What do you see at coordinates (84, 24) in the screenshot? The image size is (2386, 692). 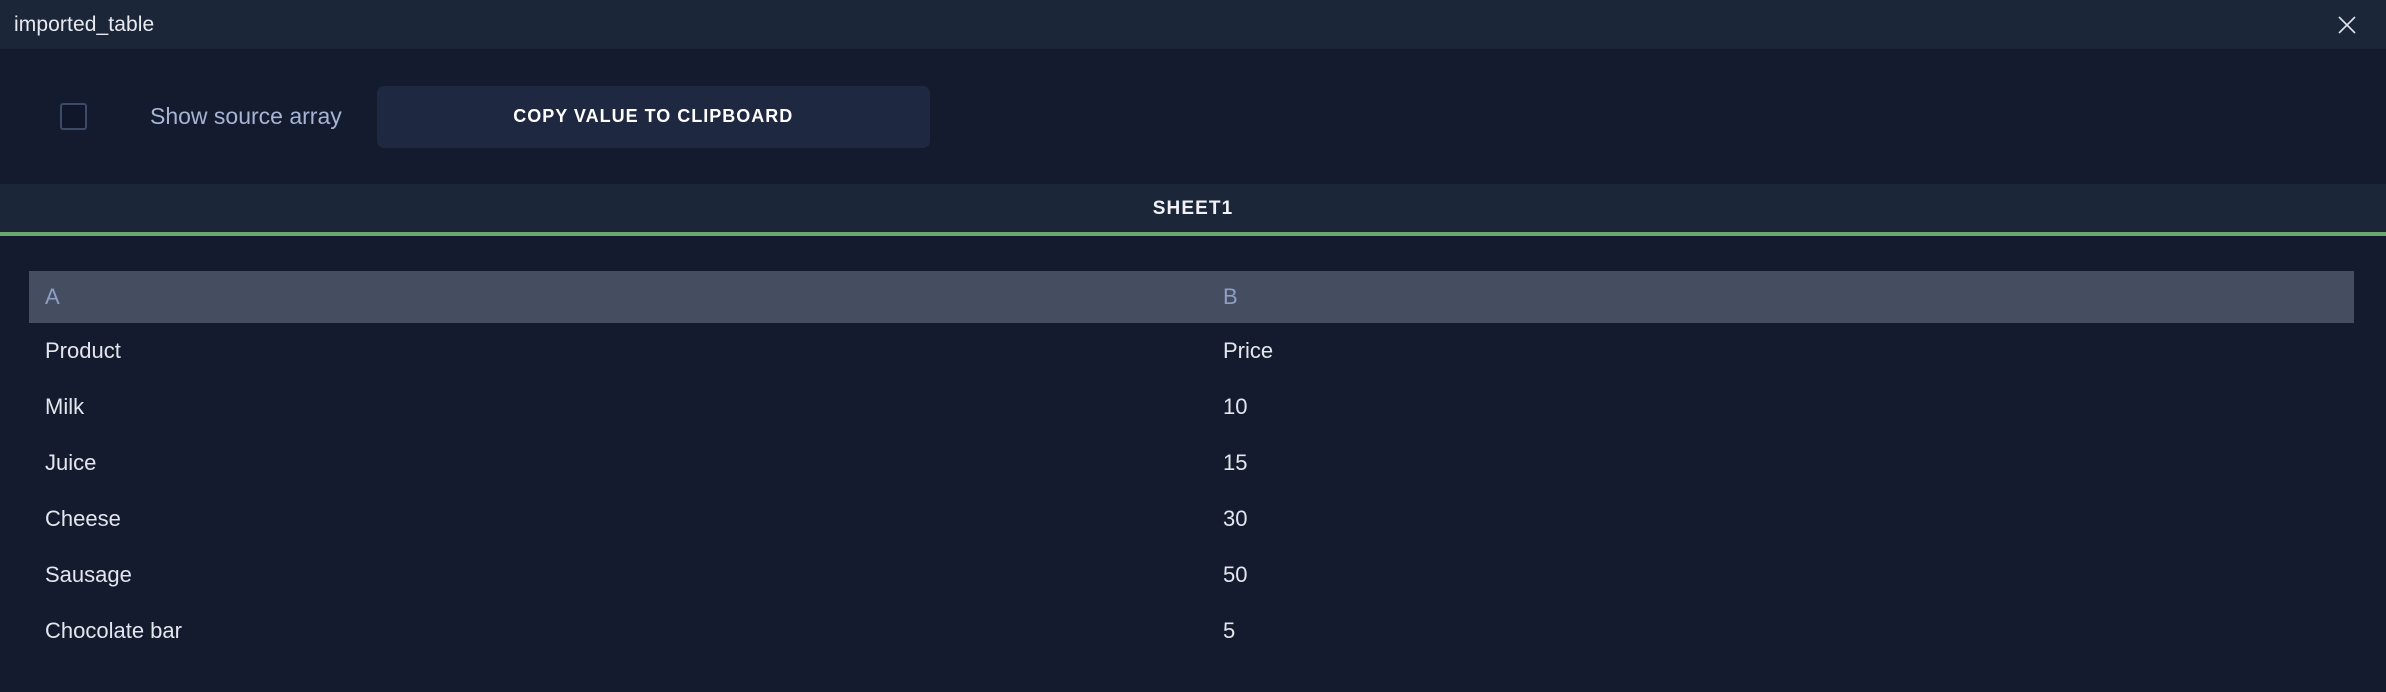 I see `page-title: imported_table` at bounding box center [84, 24].